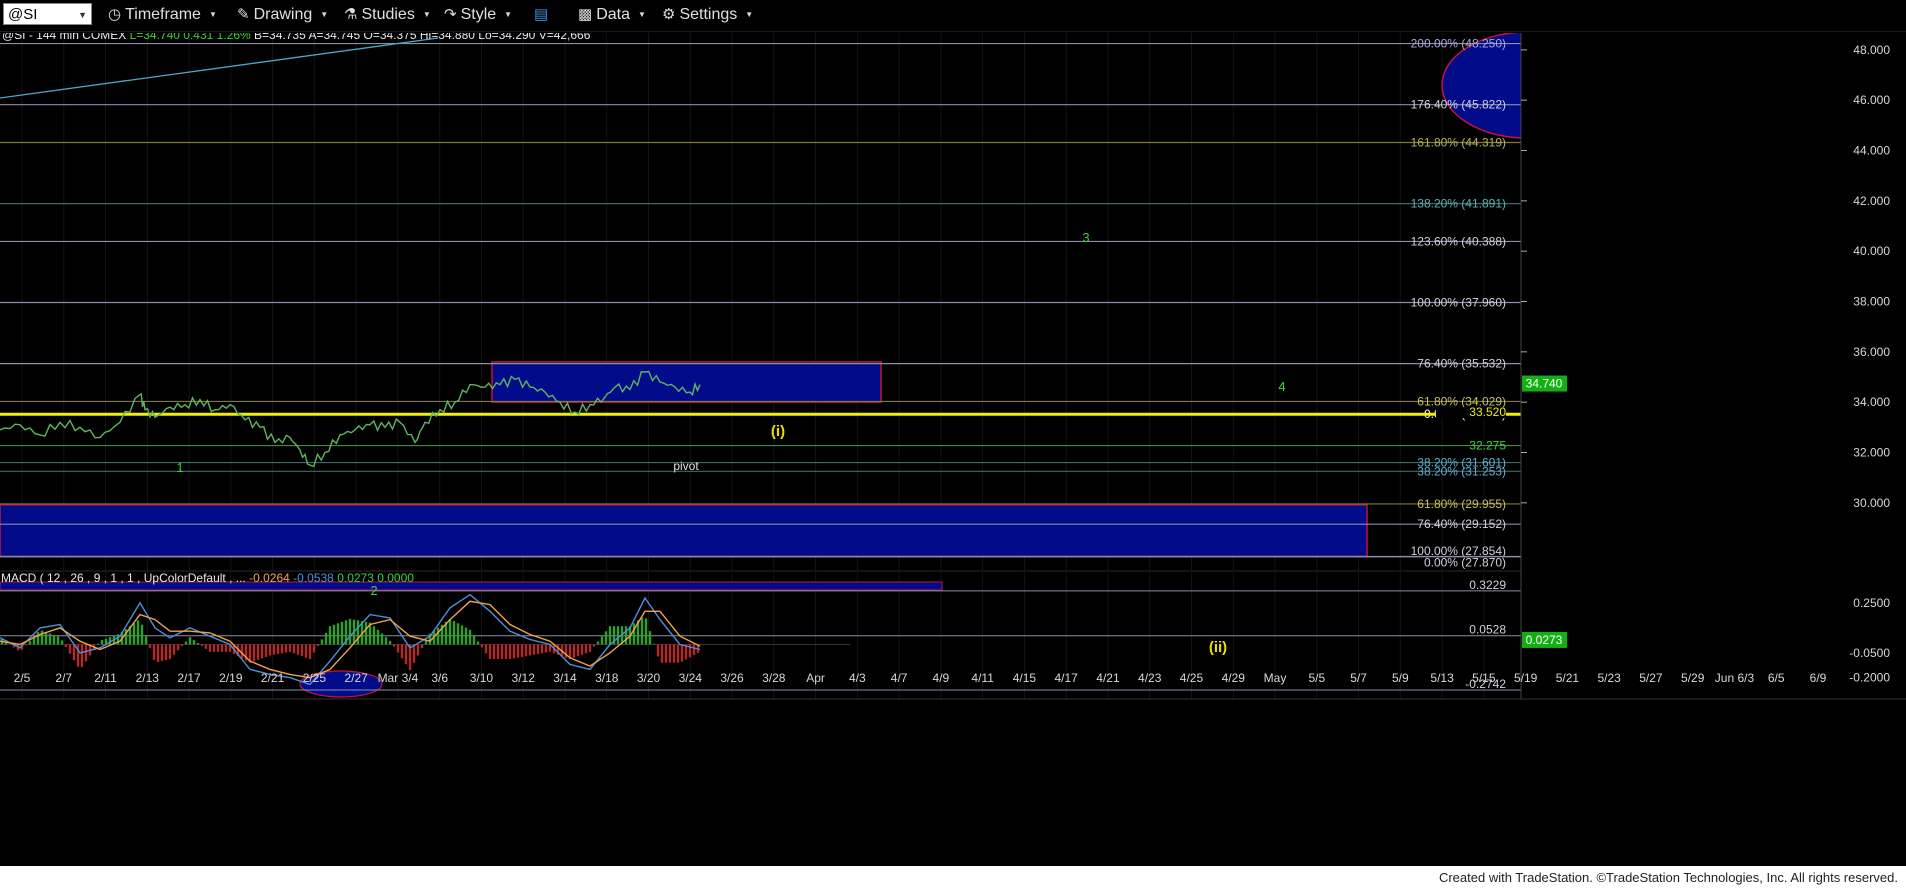 The image size is (1906, 896). I want to click on x-tick-label: 4/25, so click(1192, 678).